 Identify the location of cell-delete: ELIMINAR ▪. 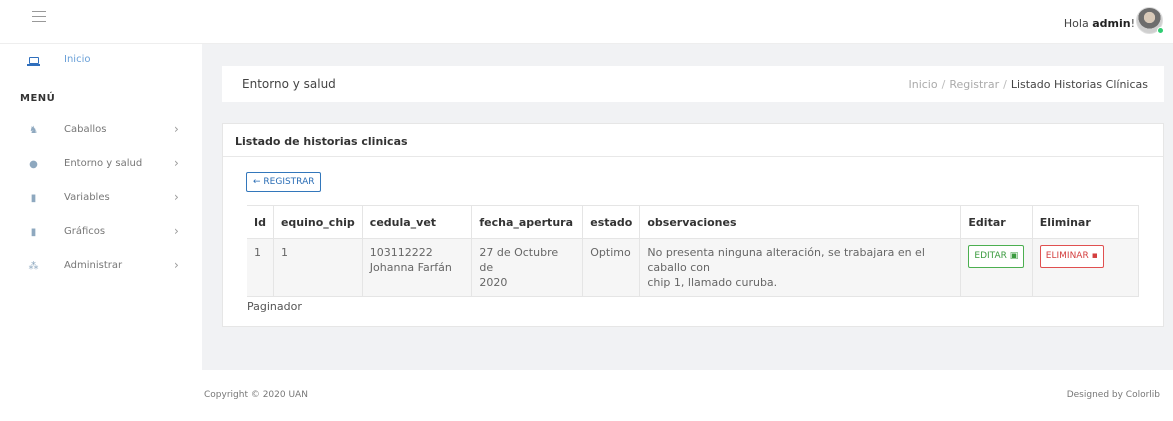
(1085, 267).